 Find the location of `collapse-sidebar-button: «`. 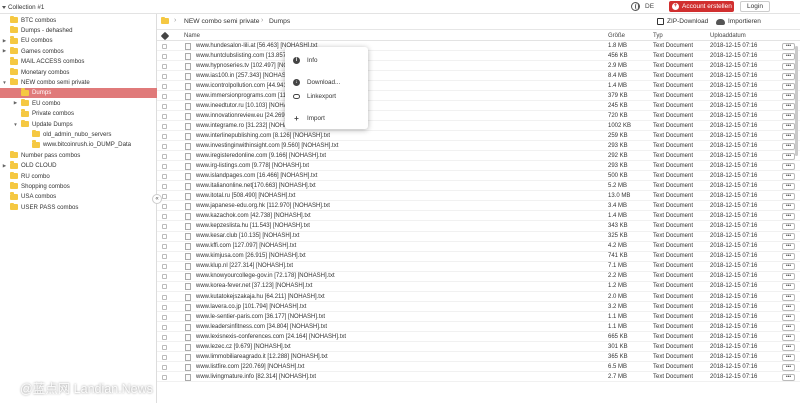

collapse-sidebar-button: « is located at coordinates (157, 199).